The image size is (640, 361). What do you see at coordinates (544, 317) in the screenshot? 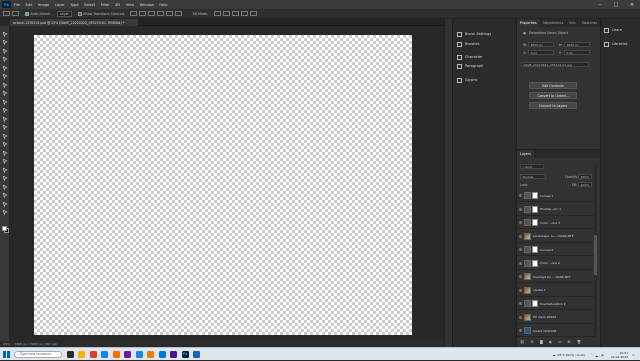
I see `layer-name: Fill mem 20004` at bounding box center [544, 317].